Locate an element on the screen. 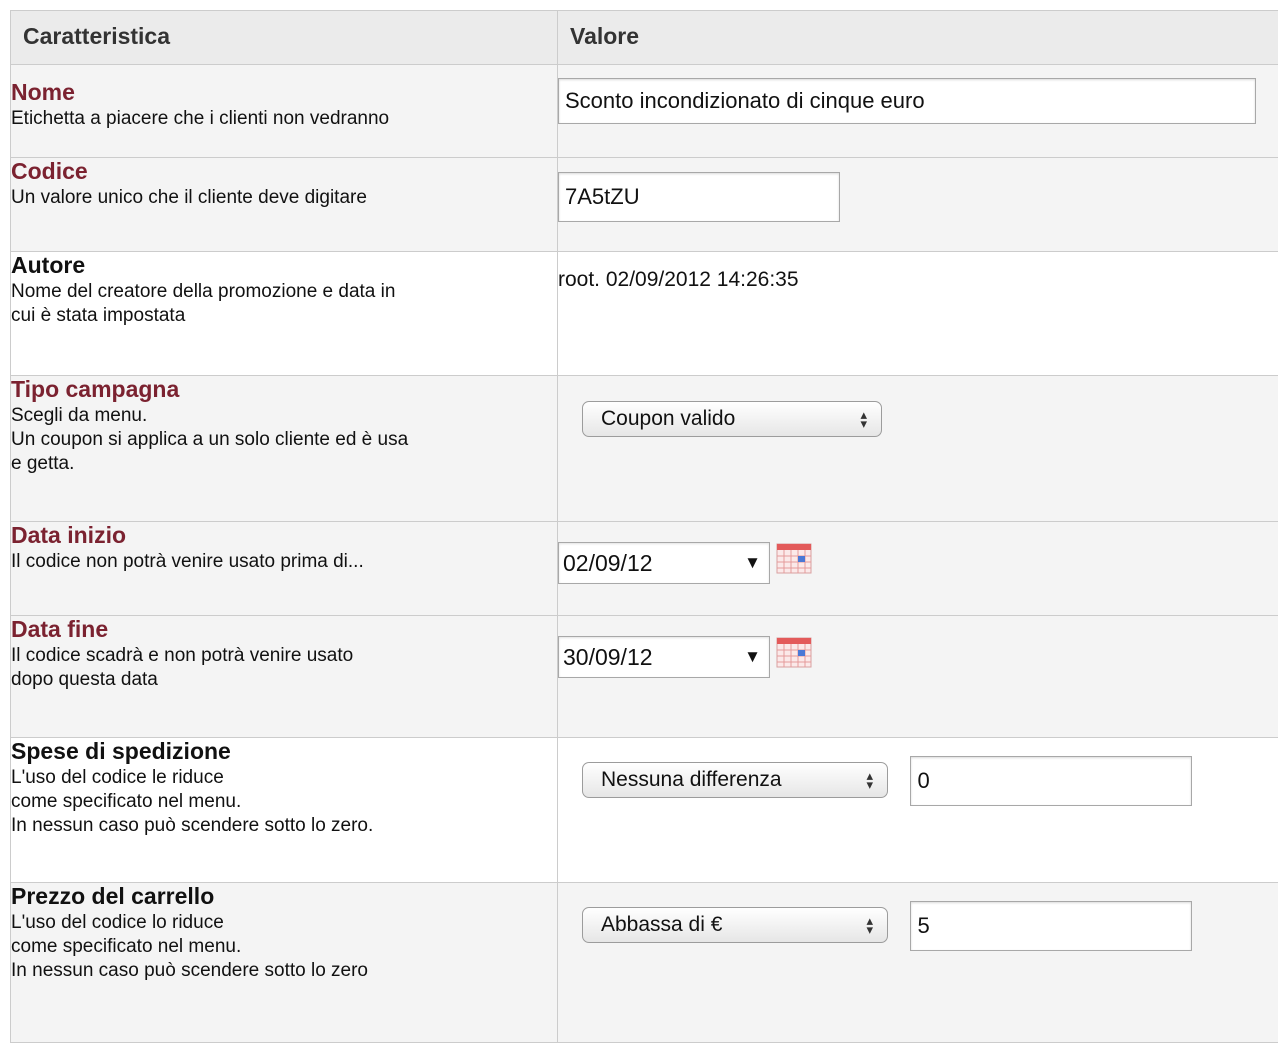 The image size is (1278, 1043). nome-title: Nome is located at coordinates (284, 92).